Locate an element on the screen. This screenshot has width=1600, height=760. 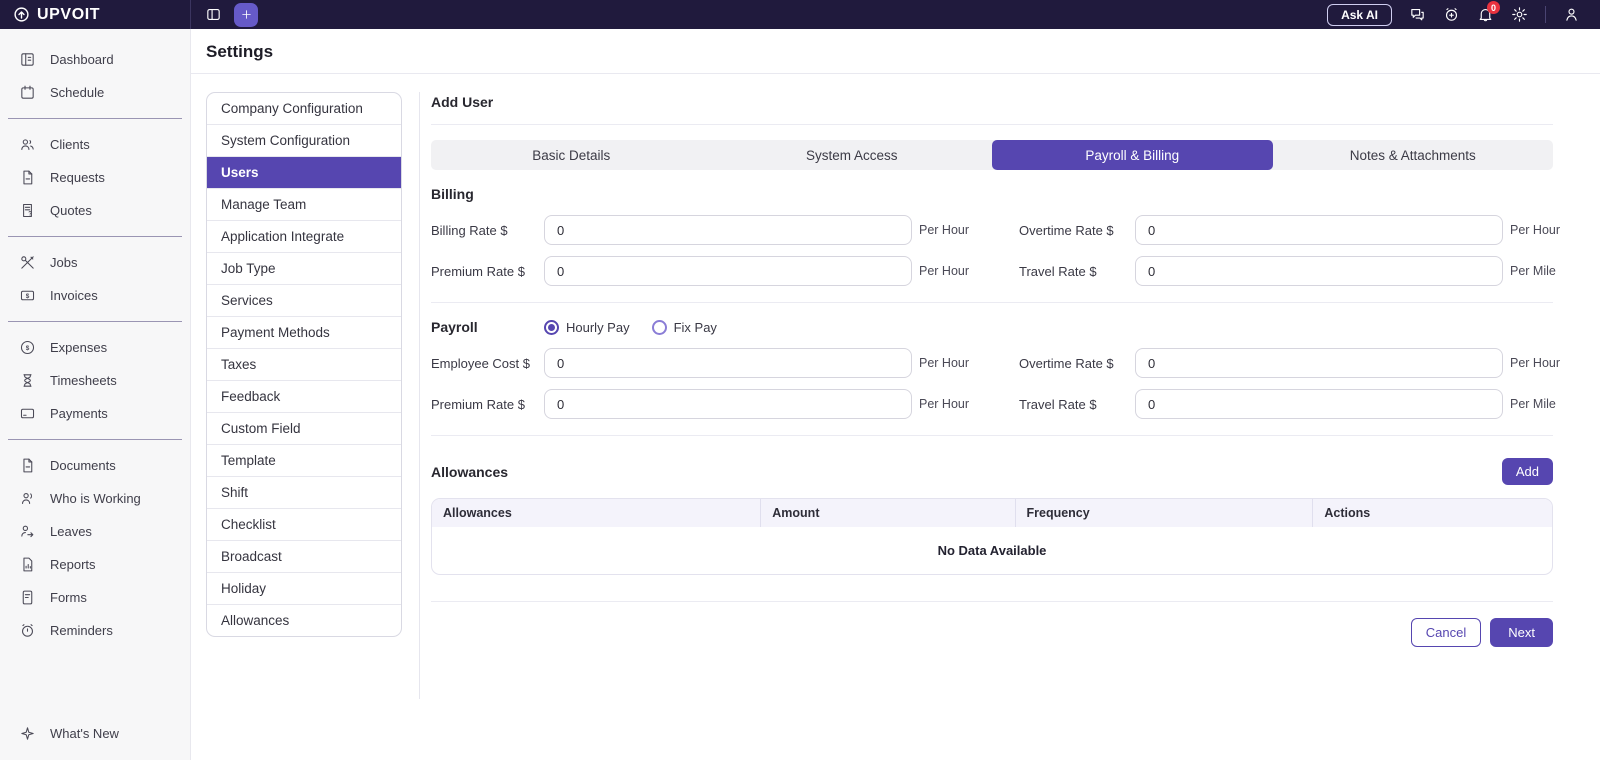
hourly-pay-radio: Hourly Pay is located at coordinates (587, 327).